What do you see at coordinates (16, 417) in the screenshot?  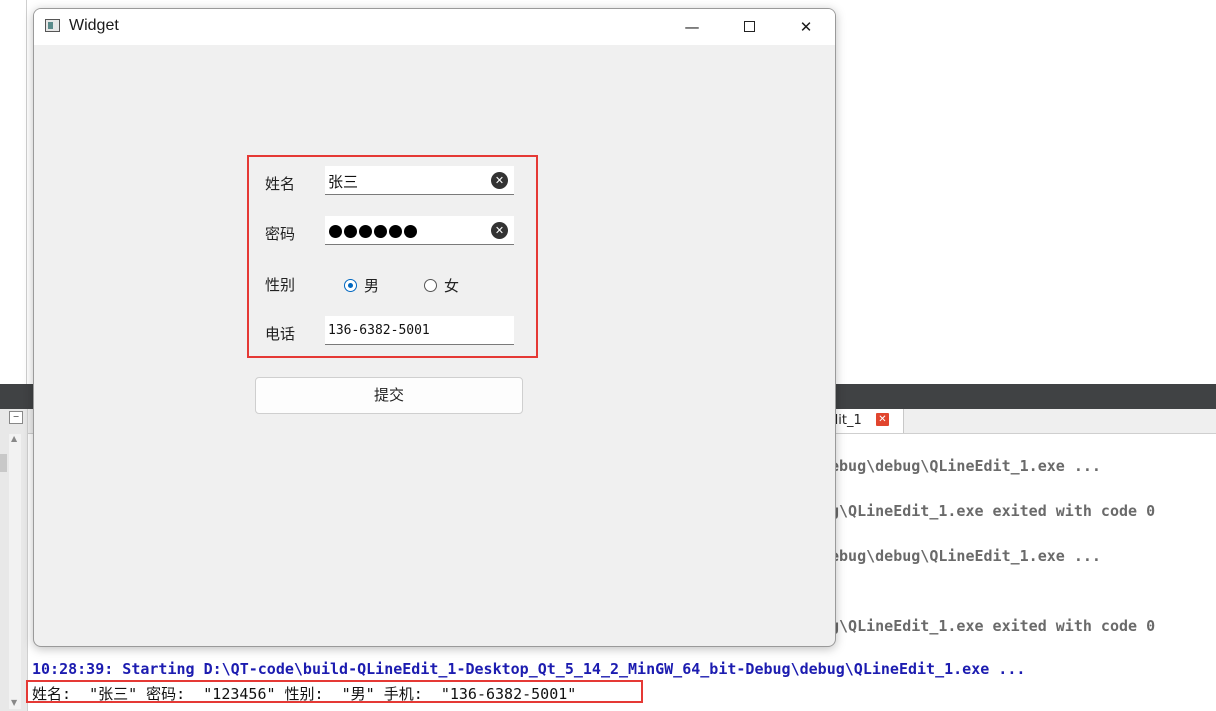 I see `collapse-icon: −` at bounding box center [16, 417].